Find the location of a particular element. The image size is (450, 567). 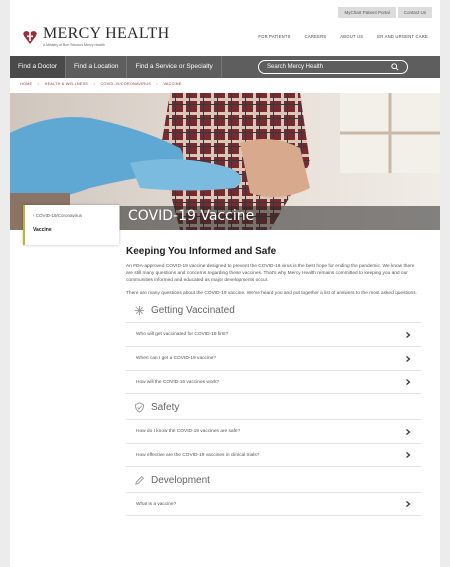

section-title: Development is located at coordinates (180, 480).